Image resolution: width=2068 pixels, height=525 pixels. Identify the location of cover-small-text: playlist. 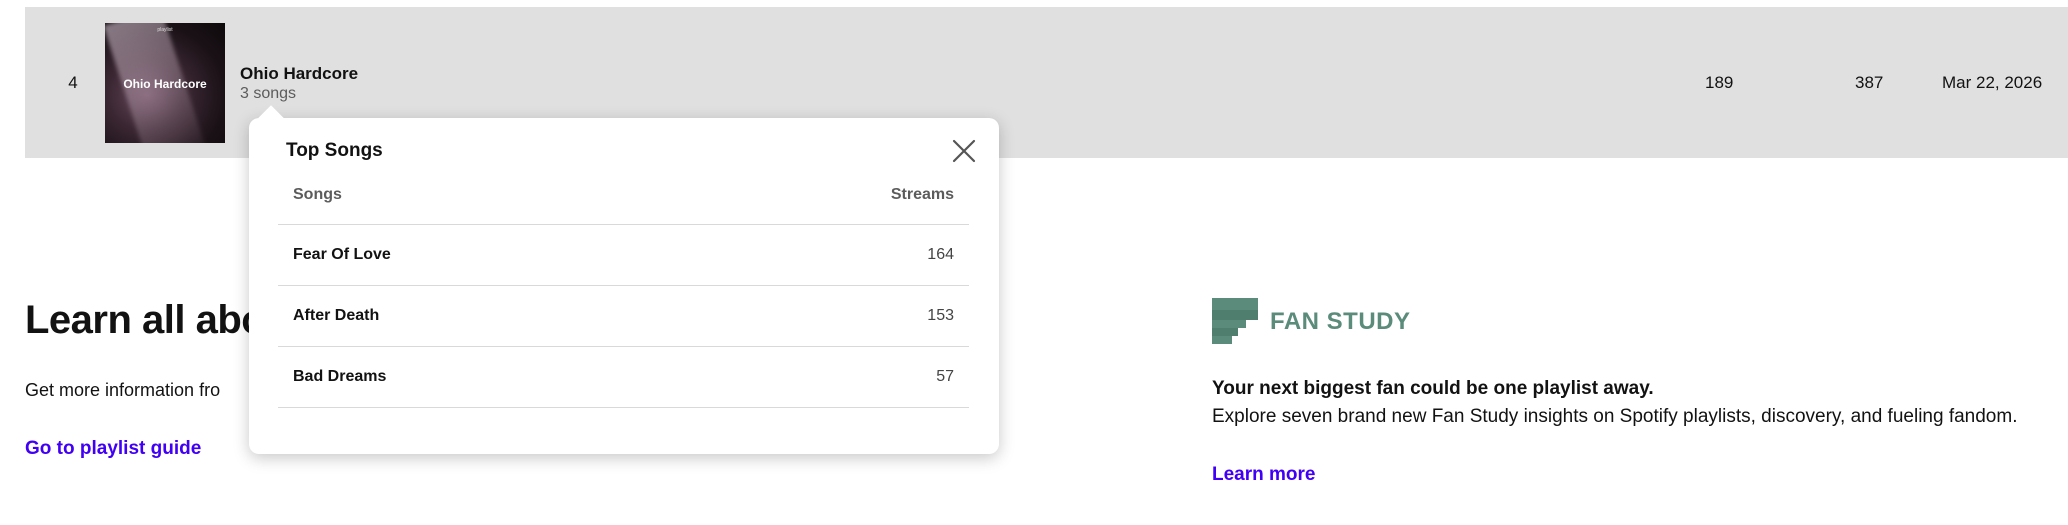
(165, 30).